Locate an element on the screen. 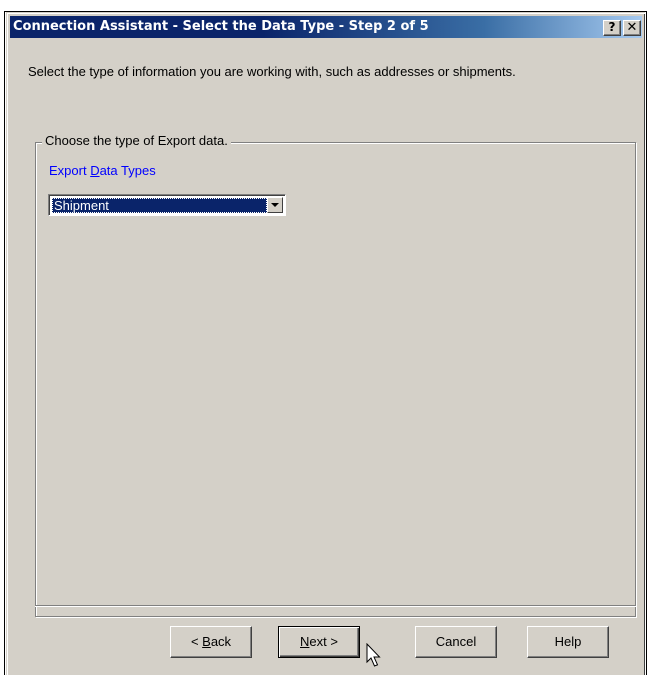 This screenshot has height=675, width=660. export-data-types-dropdown: Shipment is located at coordinates (167, 205).